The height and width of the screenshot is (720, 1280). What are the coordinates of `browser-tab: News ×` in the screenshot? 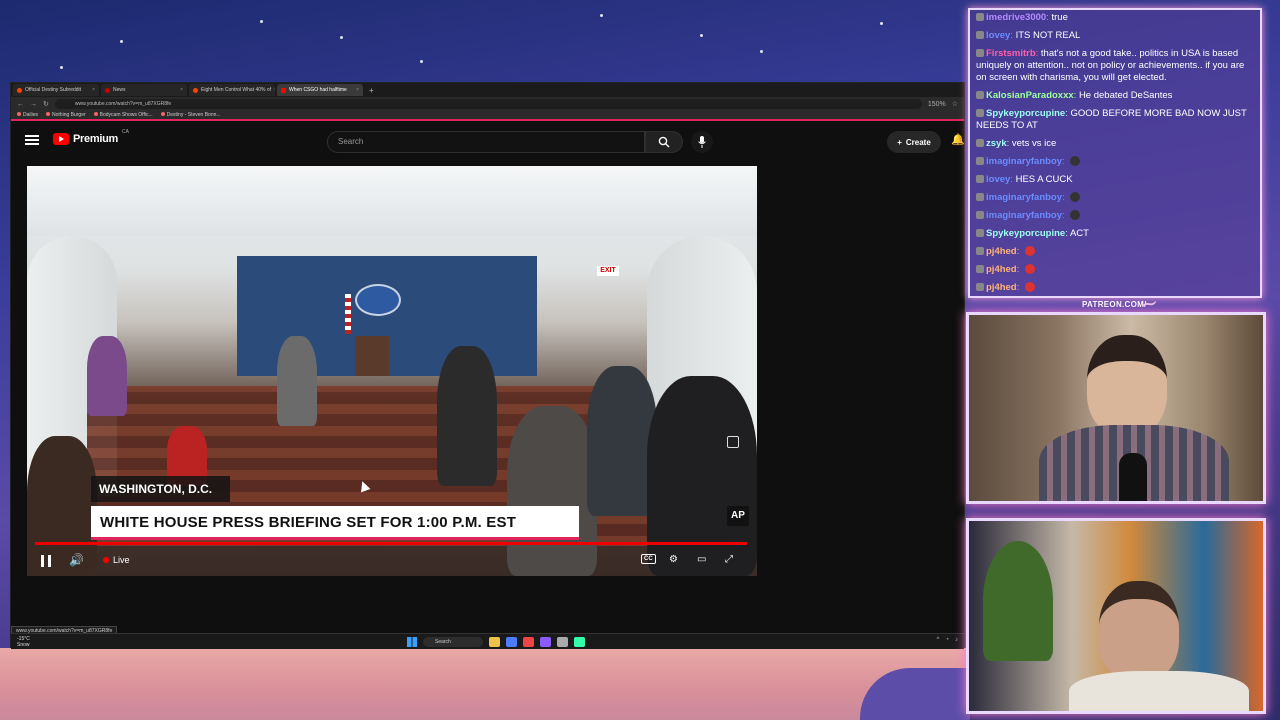 It's located at (144, 90).